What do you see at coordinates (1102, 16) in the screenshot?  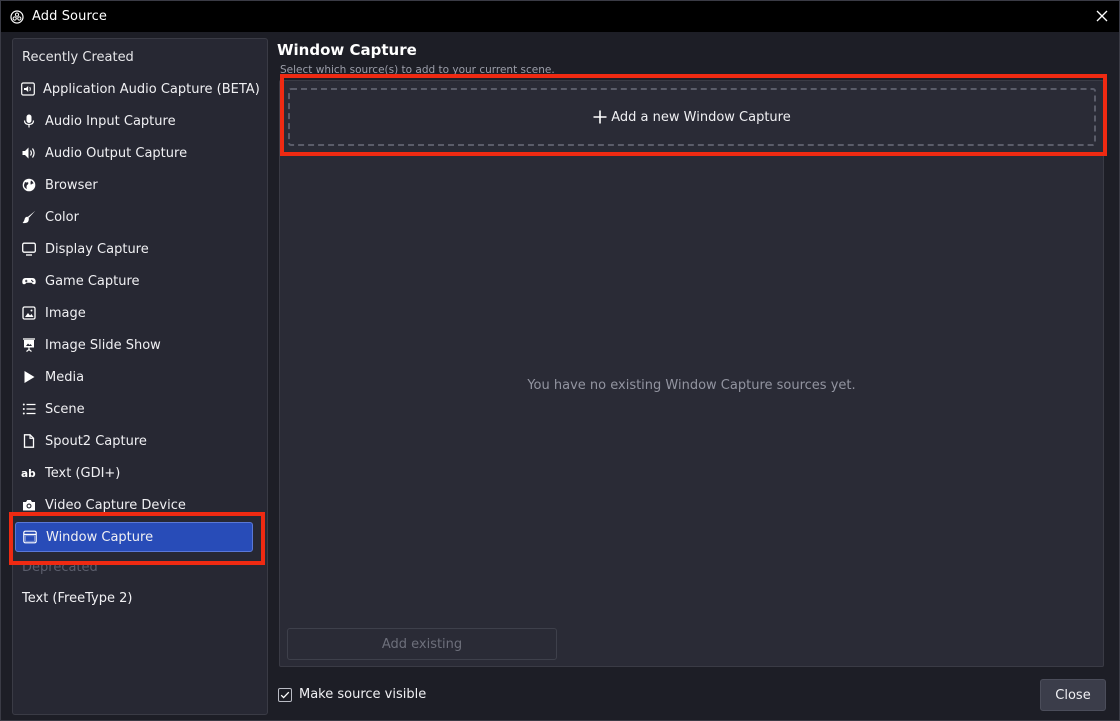 I see `close-window-icon` at bounding box center [1102, 16].